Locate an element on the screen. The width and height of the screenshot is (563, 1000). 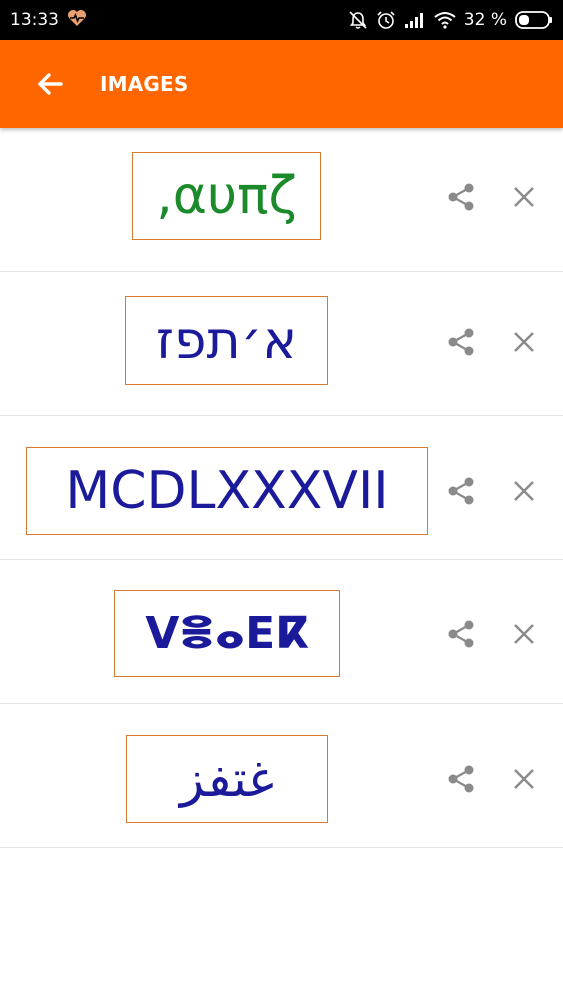
image-thumbnail: ,αυπζ is located at coordinates (226, 196).